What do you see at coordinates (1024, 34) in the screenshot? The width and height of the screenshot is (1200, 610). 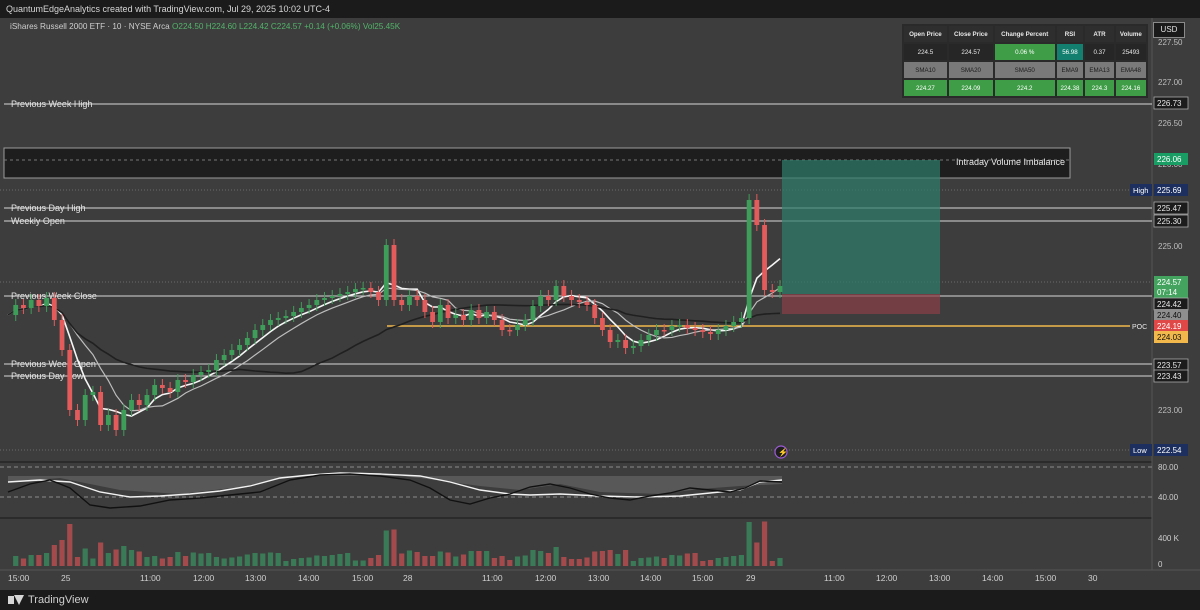 I see `stats-header: Change Percent` at bounding box center [1024, 34].